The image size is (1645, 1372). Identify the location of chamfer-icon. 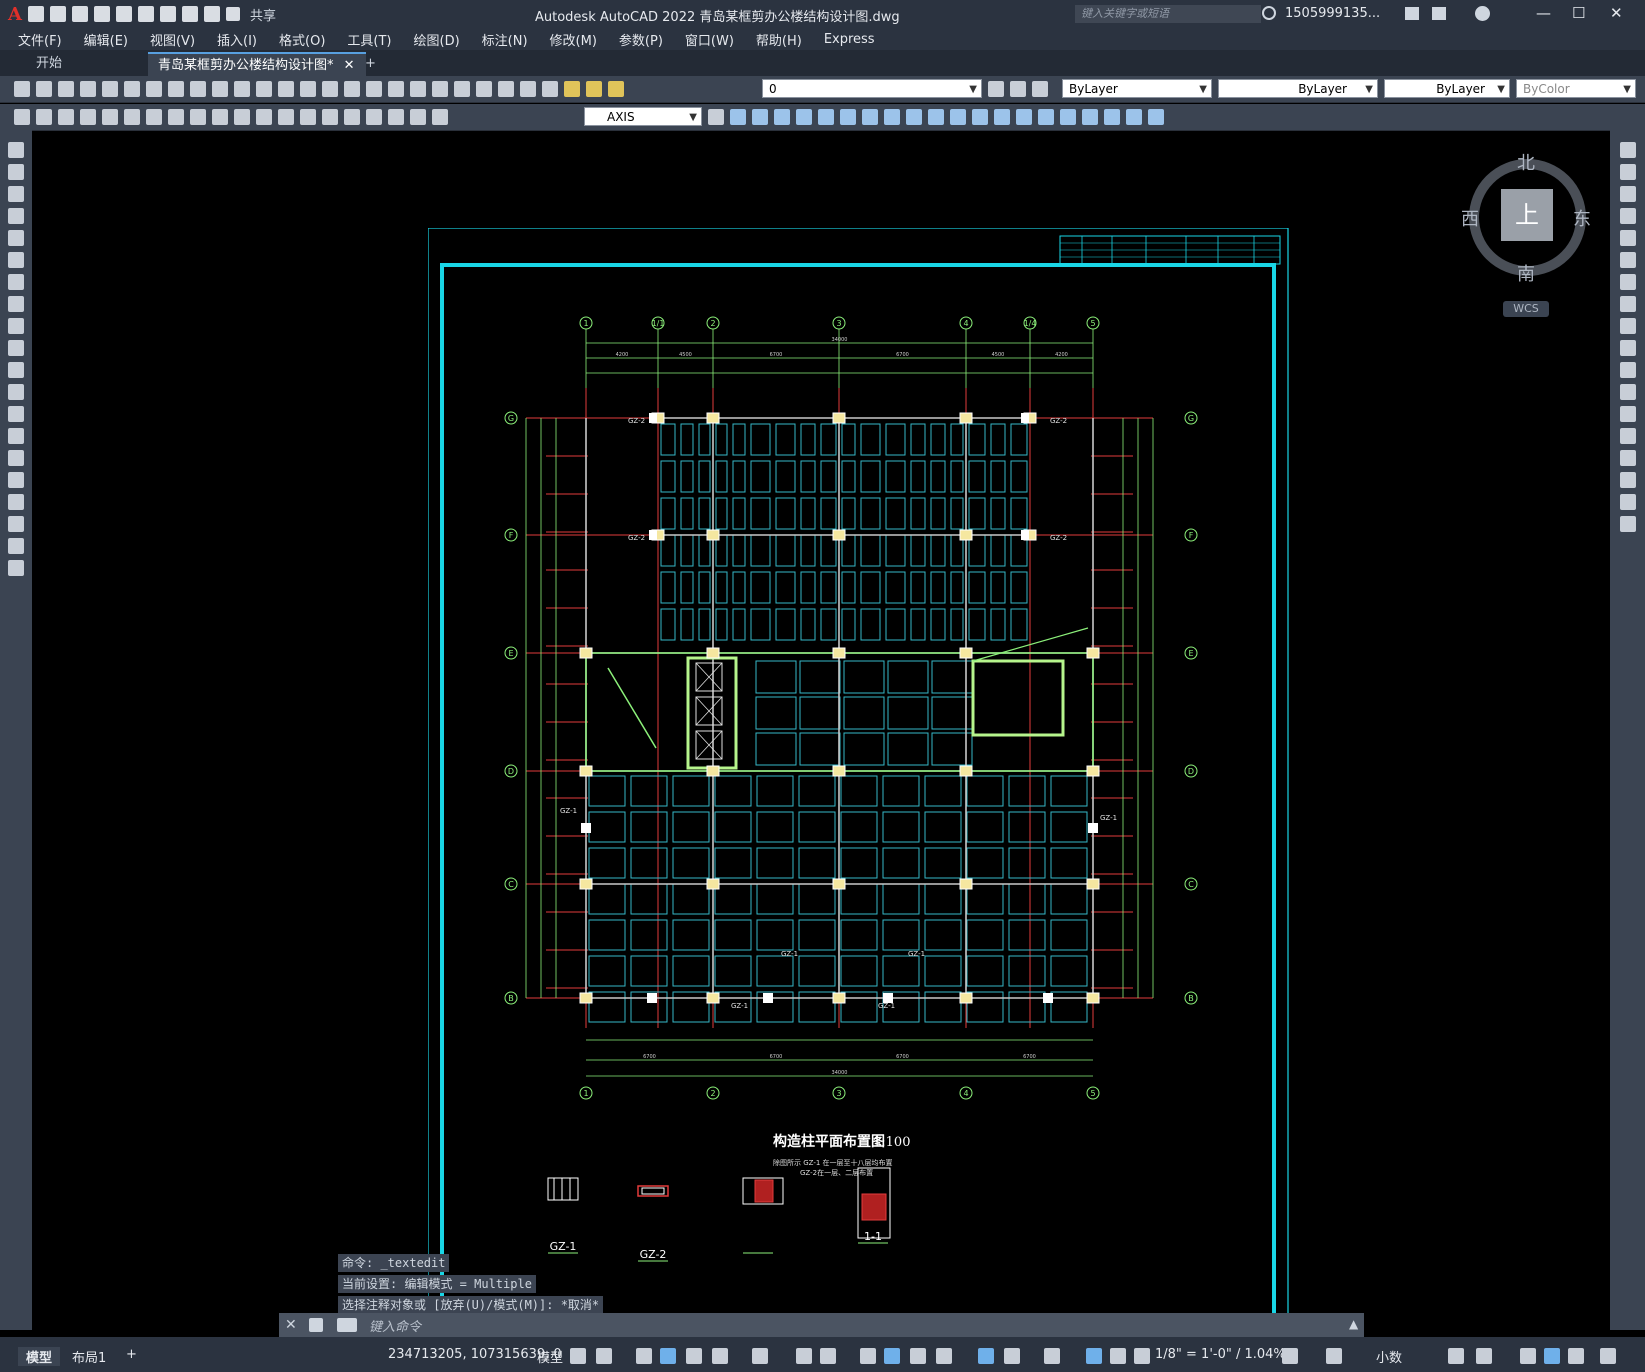
(1628, 458).